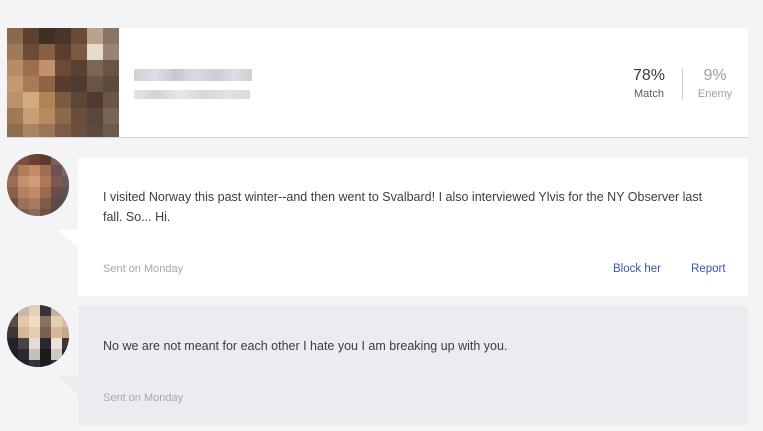 This screenshot has width=763, height=431. Describe the element at coordinates (637, 269) in the screenshot. I see `block-button: Block her` at that location.